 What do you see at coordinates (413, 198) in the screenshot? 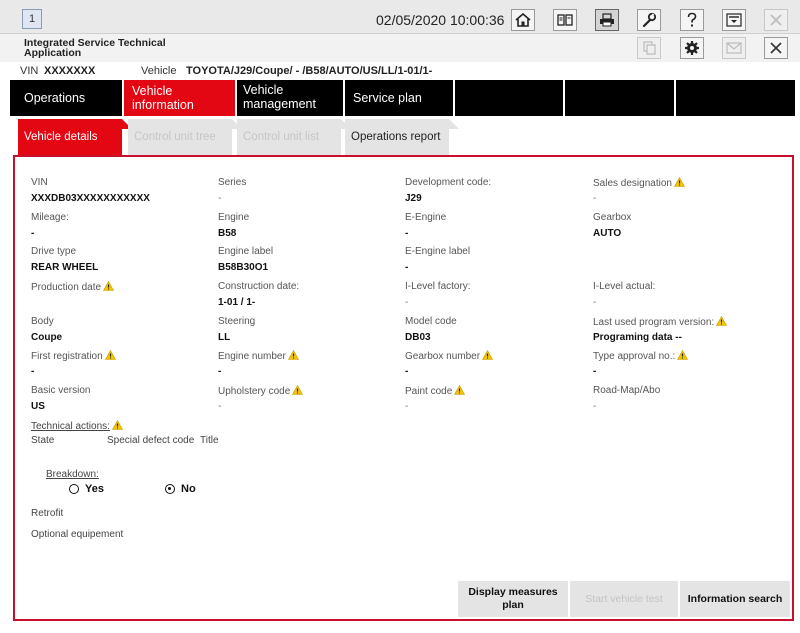
I see `development-code-value: J29` at bounding box center [413, 198].